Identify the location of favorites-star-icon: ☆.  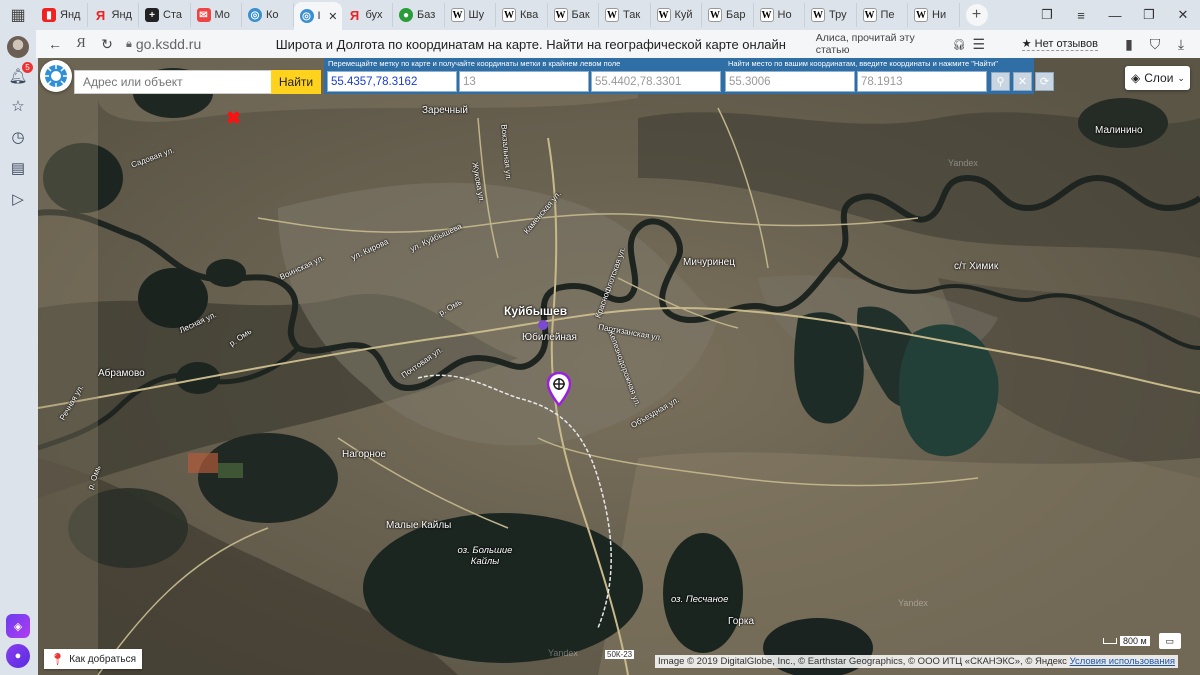
(18, 106).